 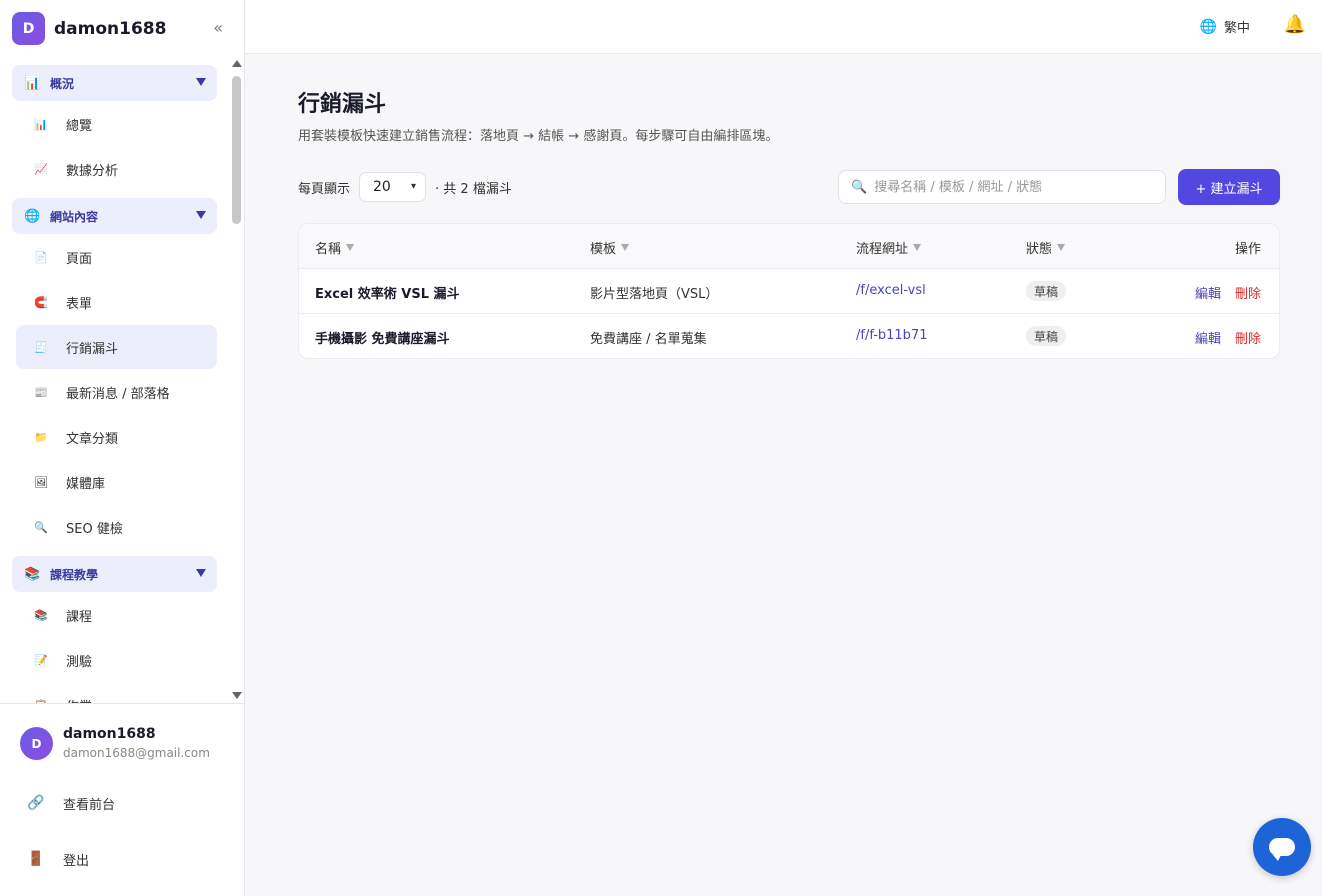 I want to click on per-page-value: 20, so click(x=382, y=187).